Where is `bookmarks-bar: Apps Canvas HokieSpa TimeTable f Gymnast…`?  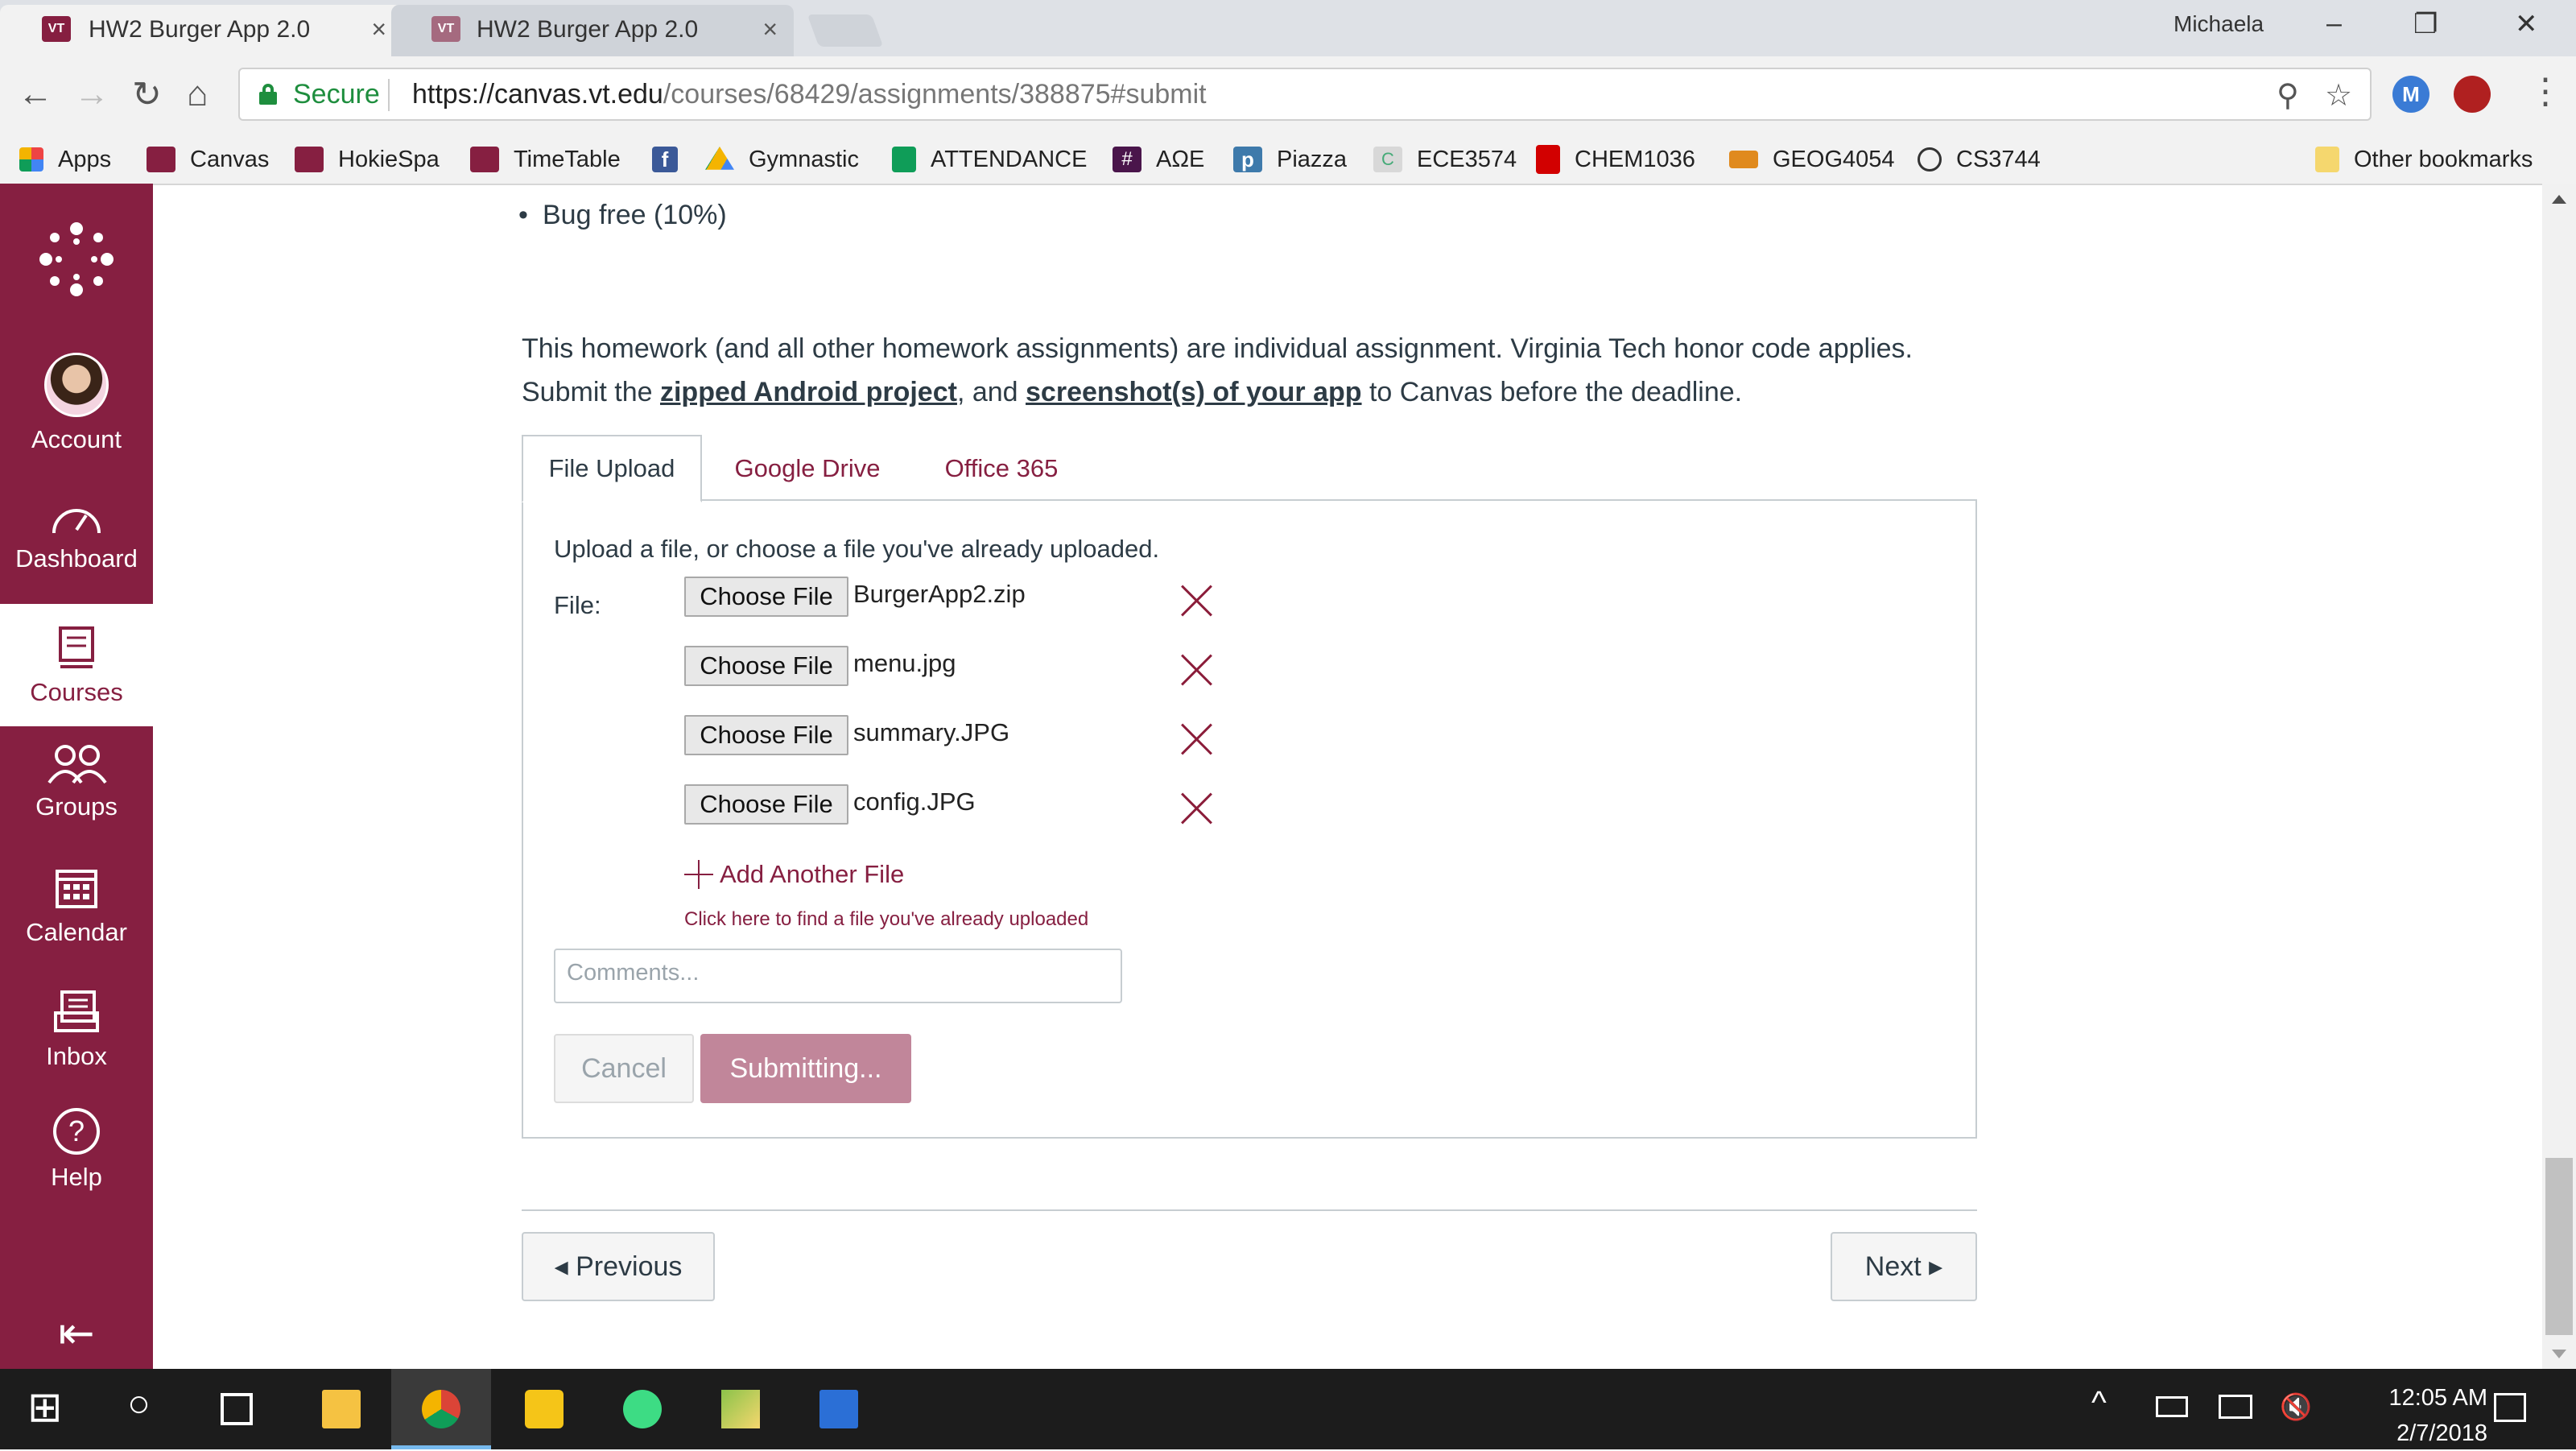 bookmarks-bar: Apps Canvas HokieSpa TimeTable f Gymnast… is located at coordinates (1288, 159).